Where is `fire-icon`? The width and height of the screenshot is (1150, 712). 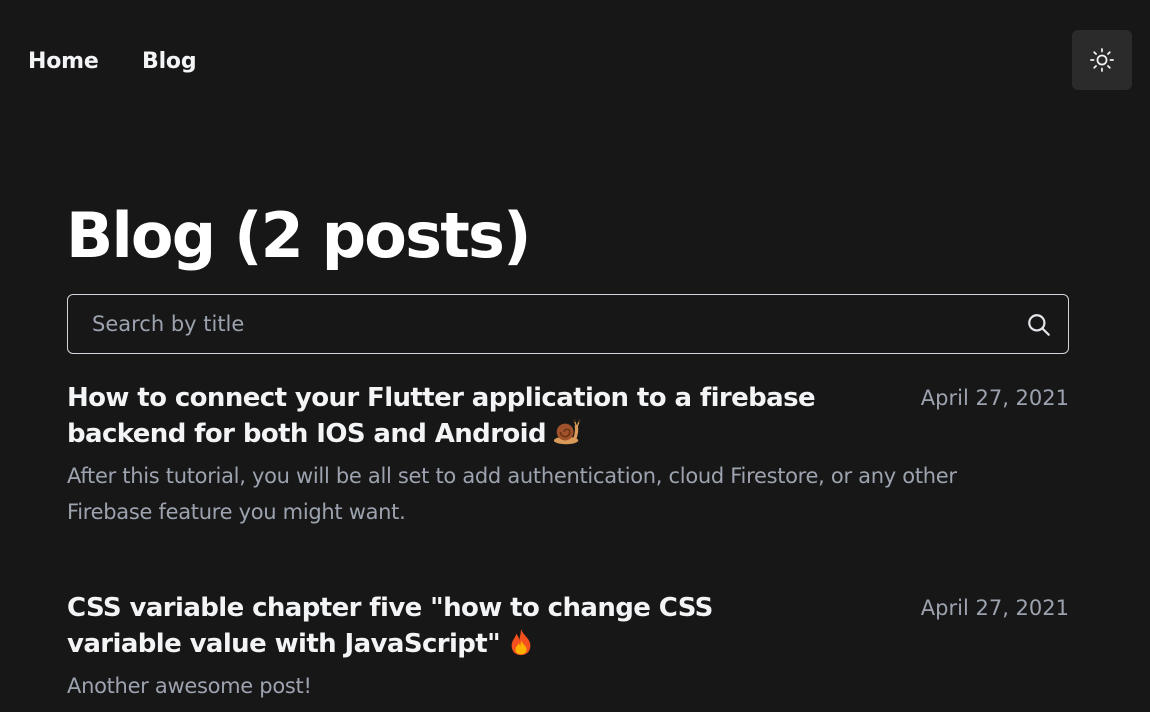 fire-icon is located at coordinates (521, 642).